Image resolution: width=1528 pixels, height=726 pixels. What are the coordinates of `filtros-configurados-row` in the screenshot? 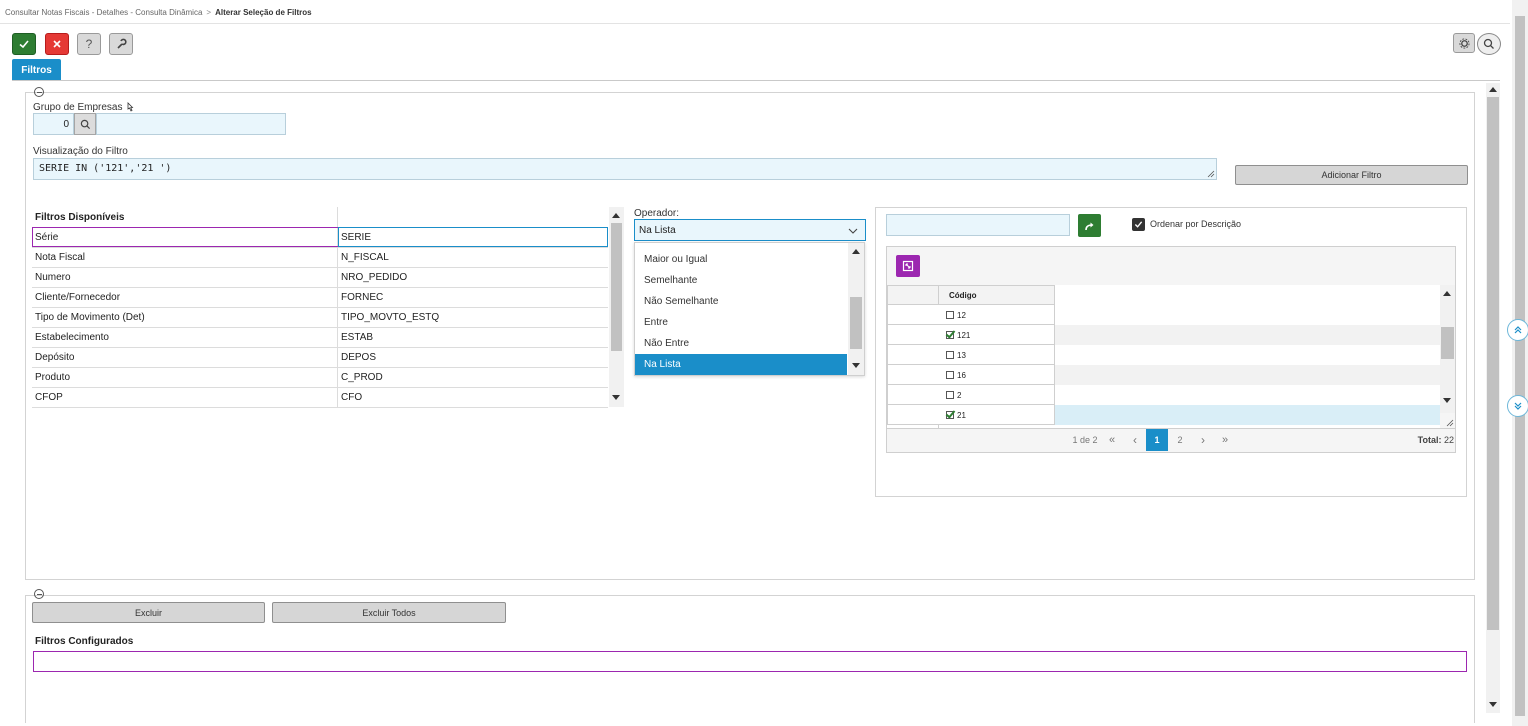 It's located at (750, 661).